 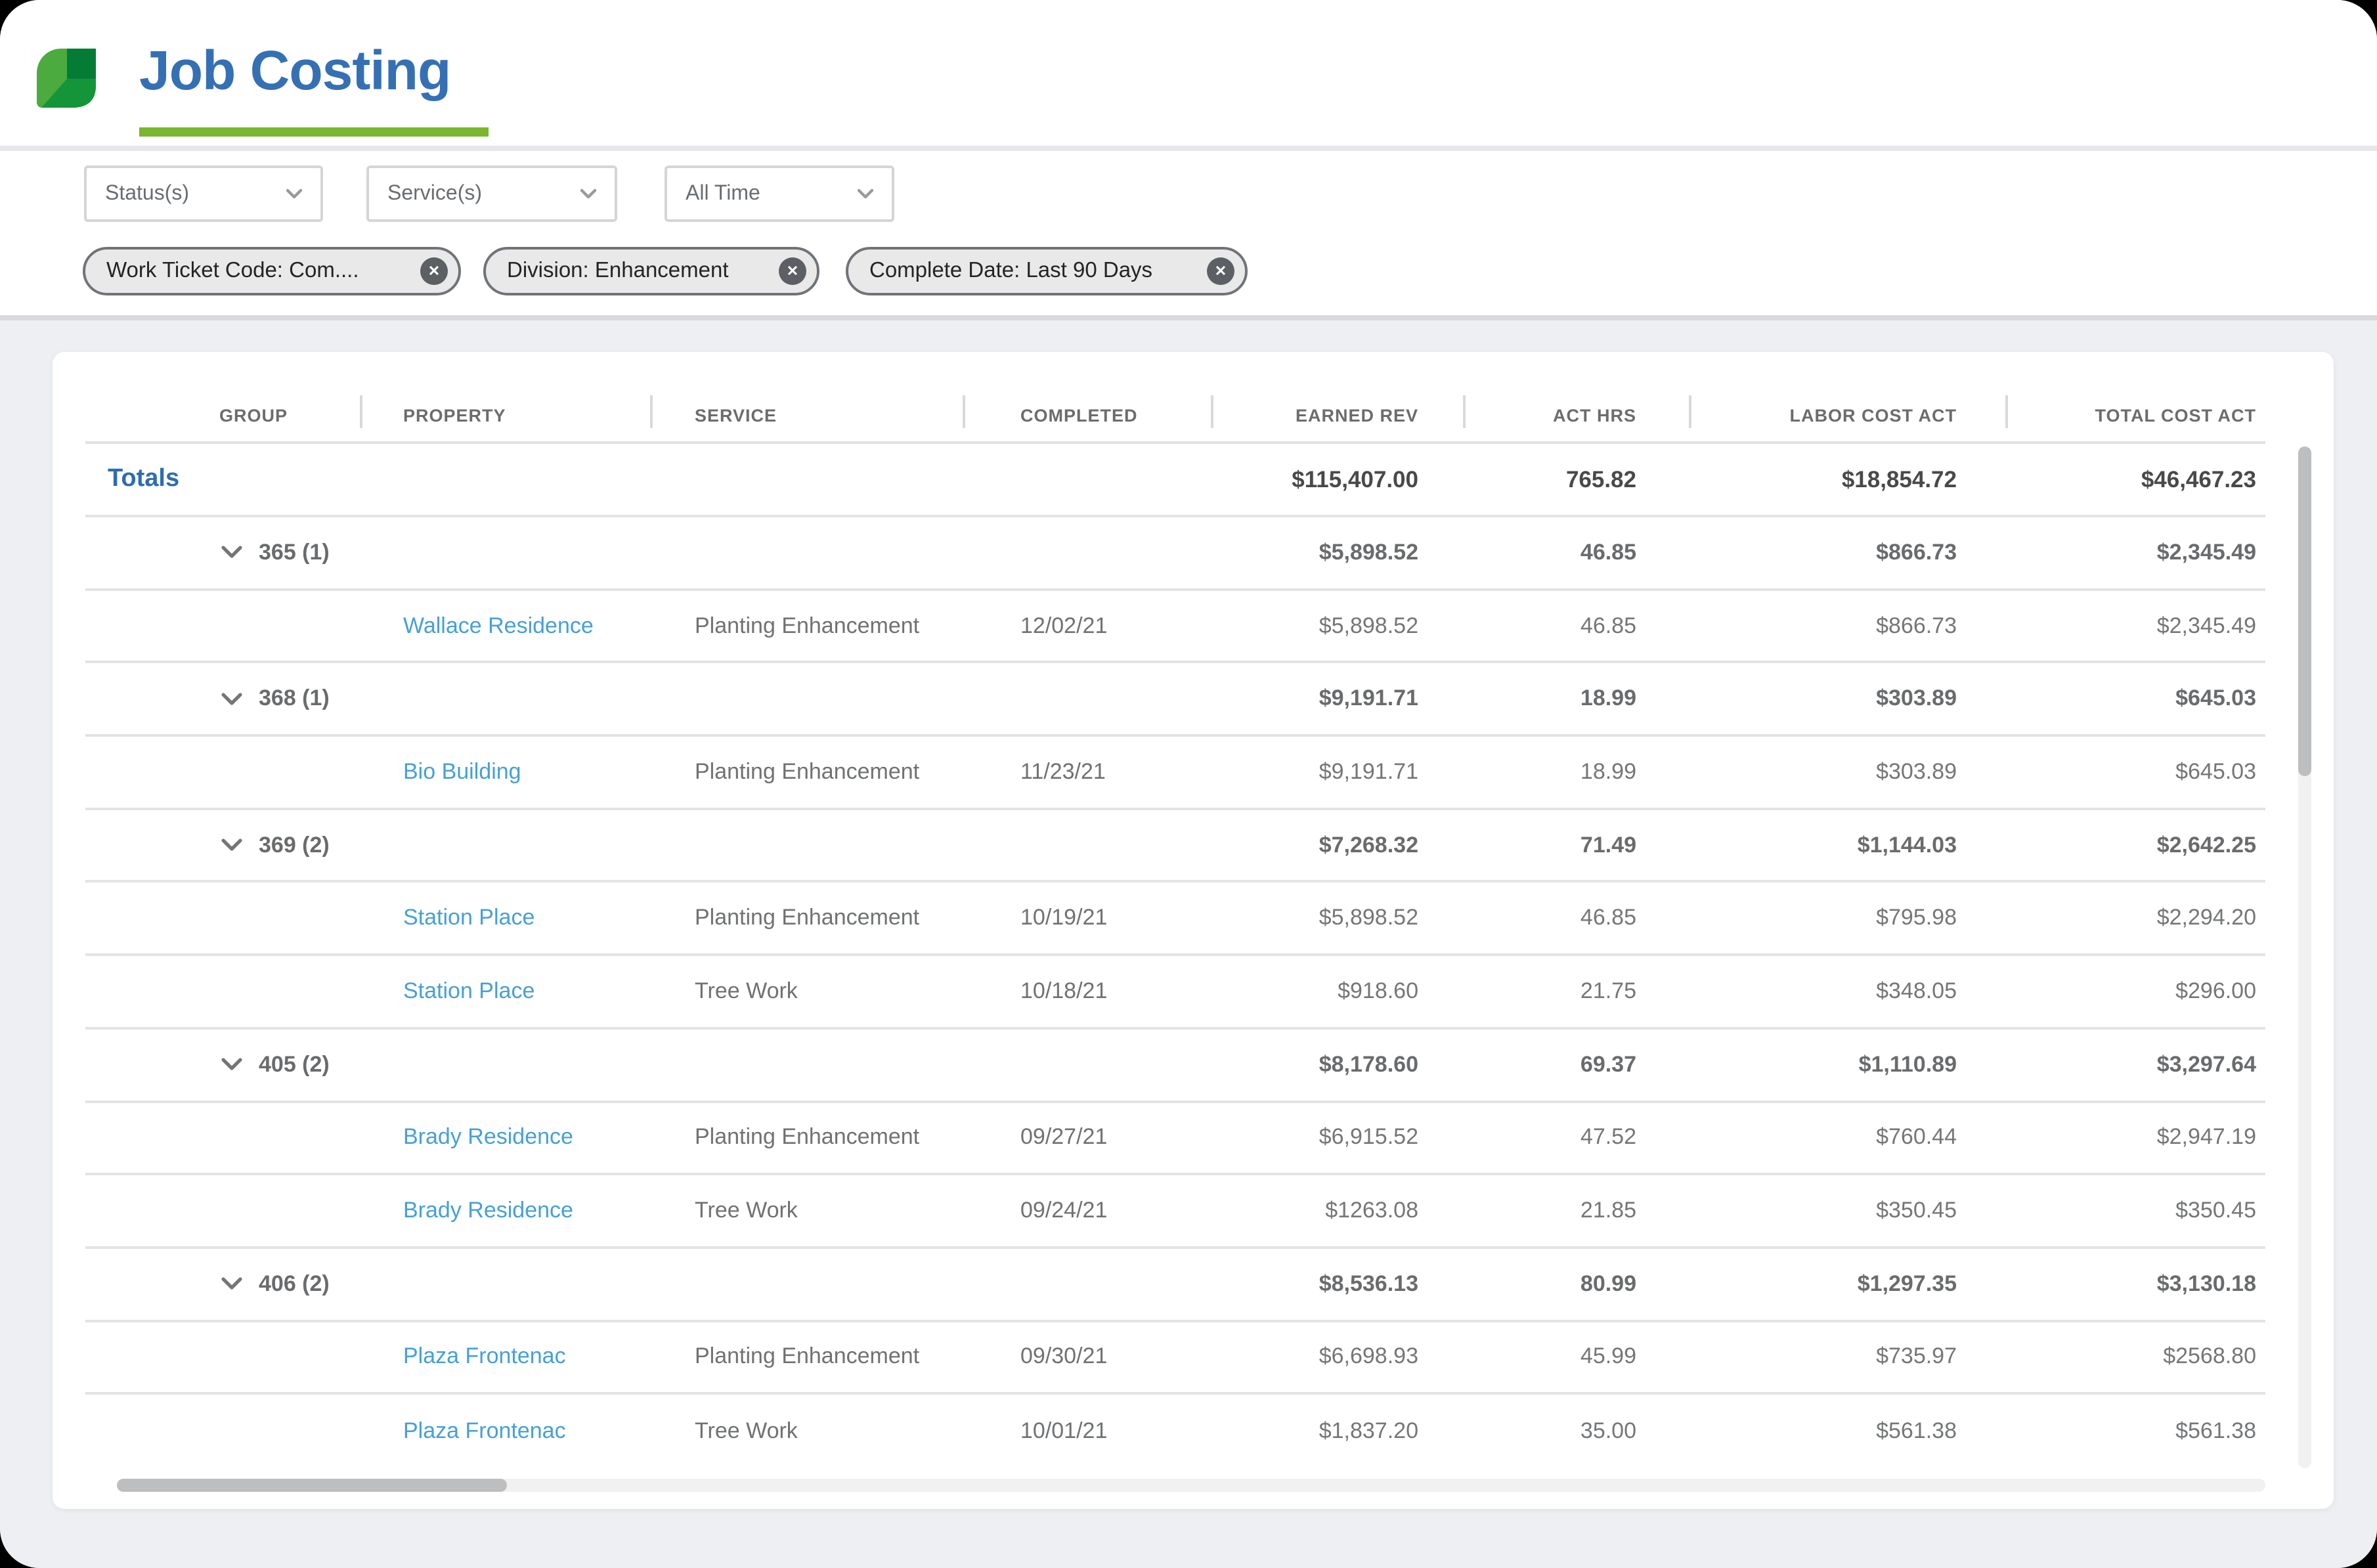 What do you see at coordinates (1608, 1064) in the screenshot?
I see `act-hrs-cell: 69.37` at bounding box center [1608, 1064].